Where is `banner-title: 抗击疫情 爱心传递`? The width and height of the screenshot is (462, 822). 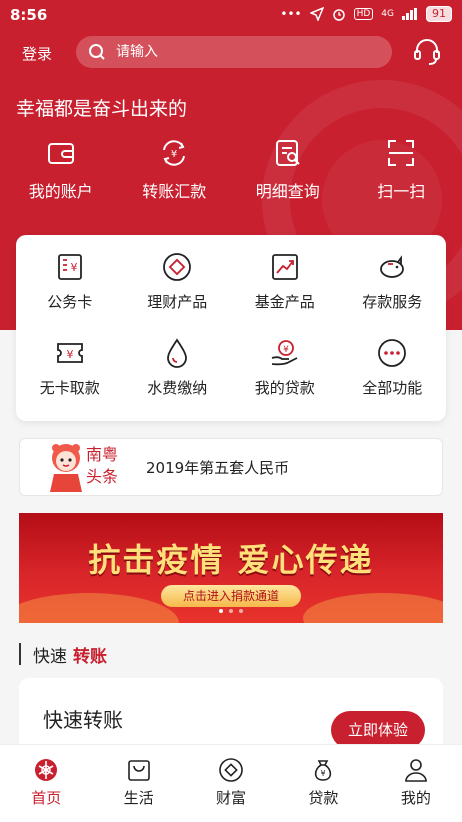 banner-title: 抗击疫情 爱心传递 is located at coordinates (231, 560).